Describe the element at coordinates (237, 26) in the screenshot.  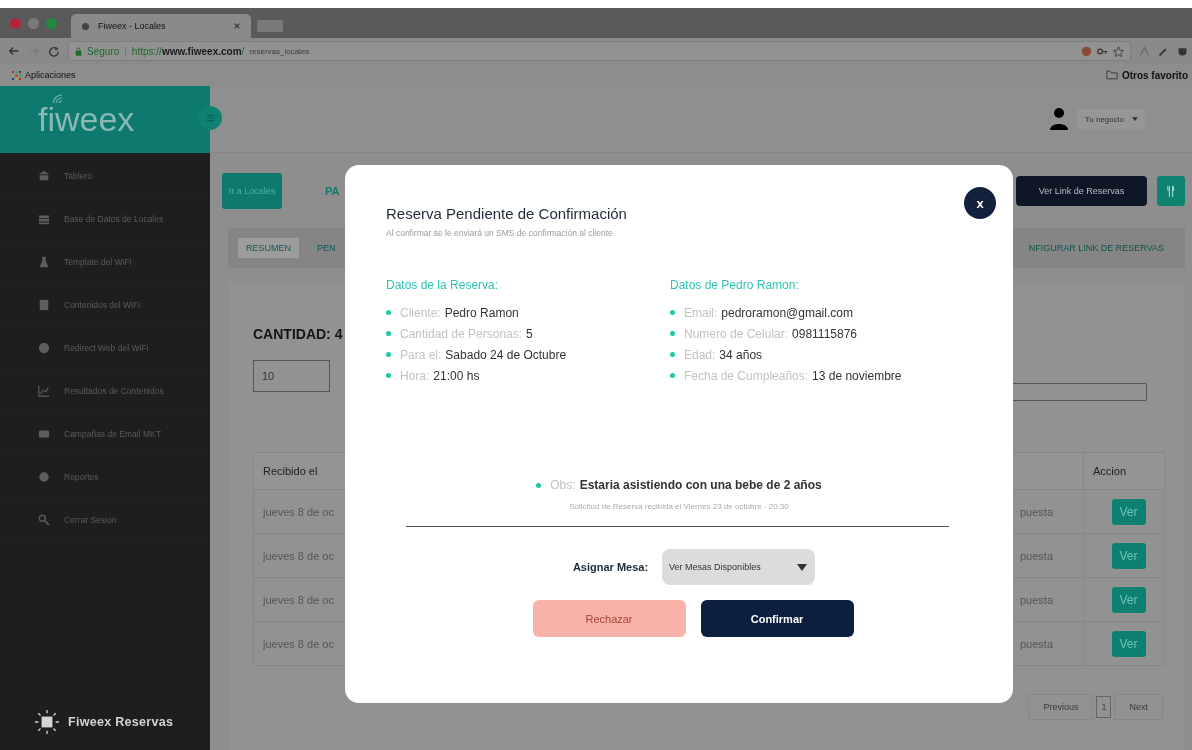
I see `close-tab-icon` at that location.